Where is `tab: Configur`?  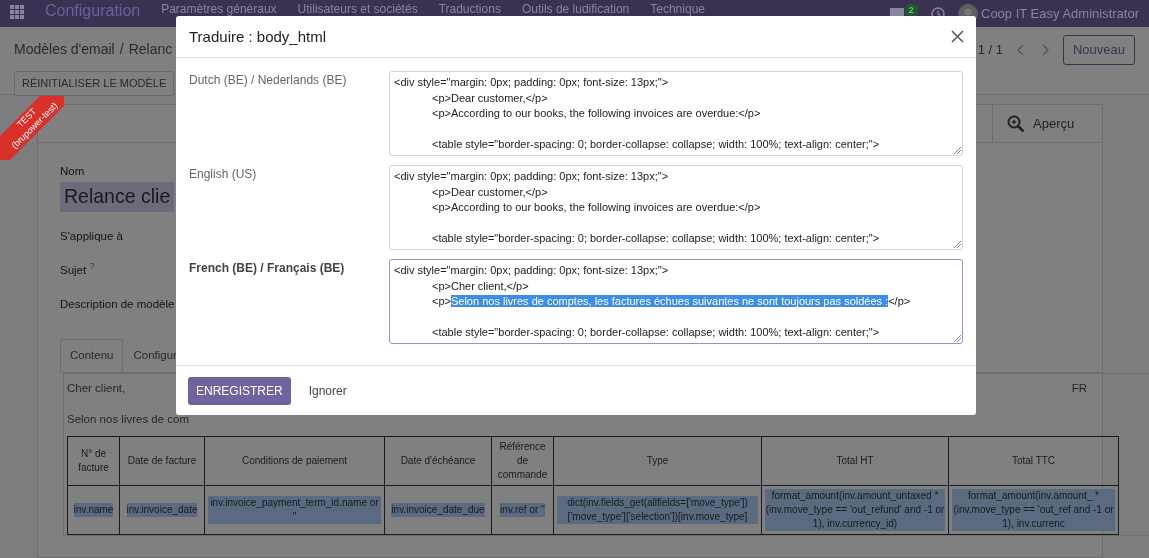 tab: Configur is located at coordinates (155, 355).